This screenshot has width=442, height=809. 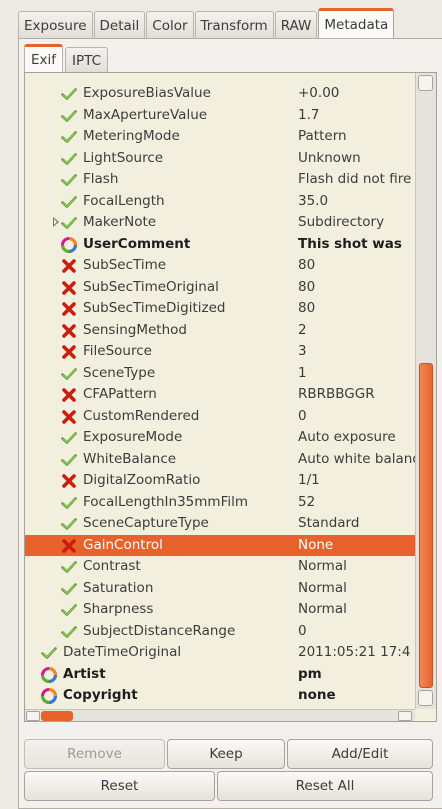 What do you see at coordinates (119, 25) in the screenshot?
I see `tab-detail: Detail` at bounding box center [119, 25].